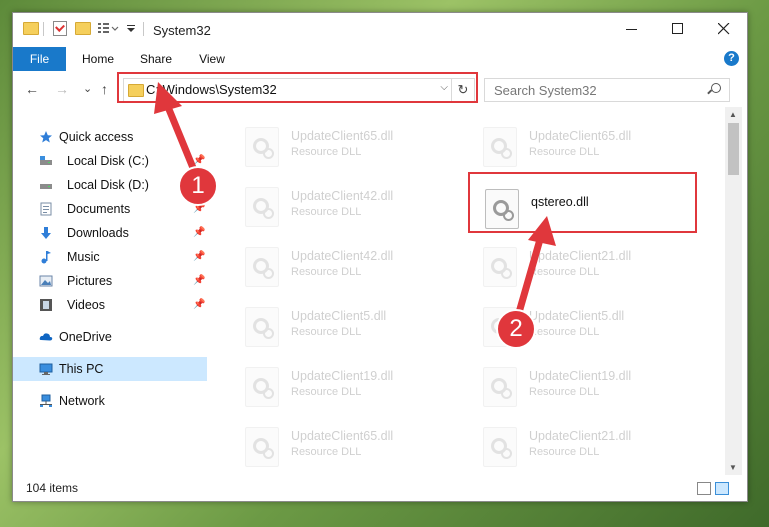 This screenshot has height=527, width=769. What do you see at coordinates (516, 329) in the screenshot?
I see `step-callout-2: 2` at bounding box center [516, 329].